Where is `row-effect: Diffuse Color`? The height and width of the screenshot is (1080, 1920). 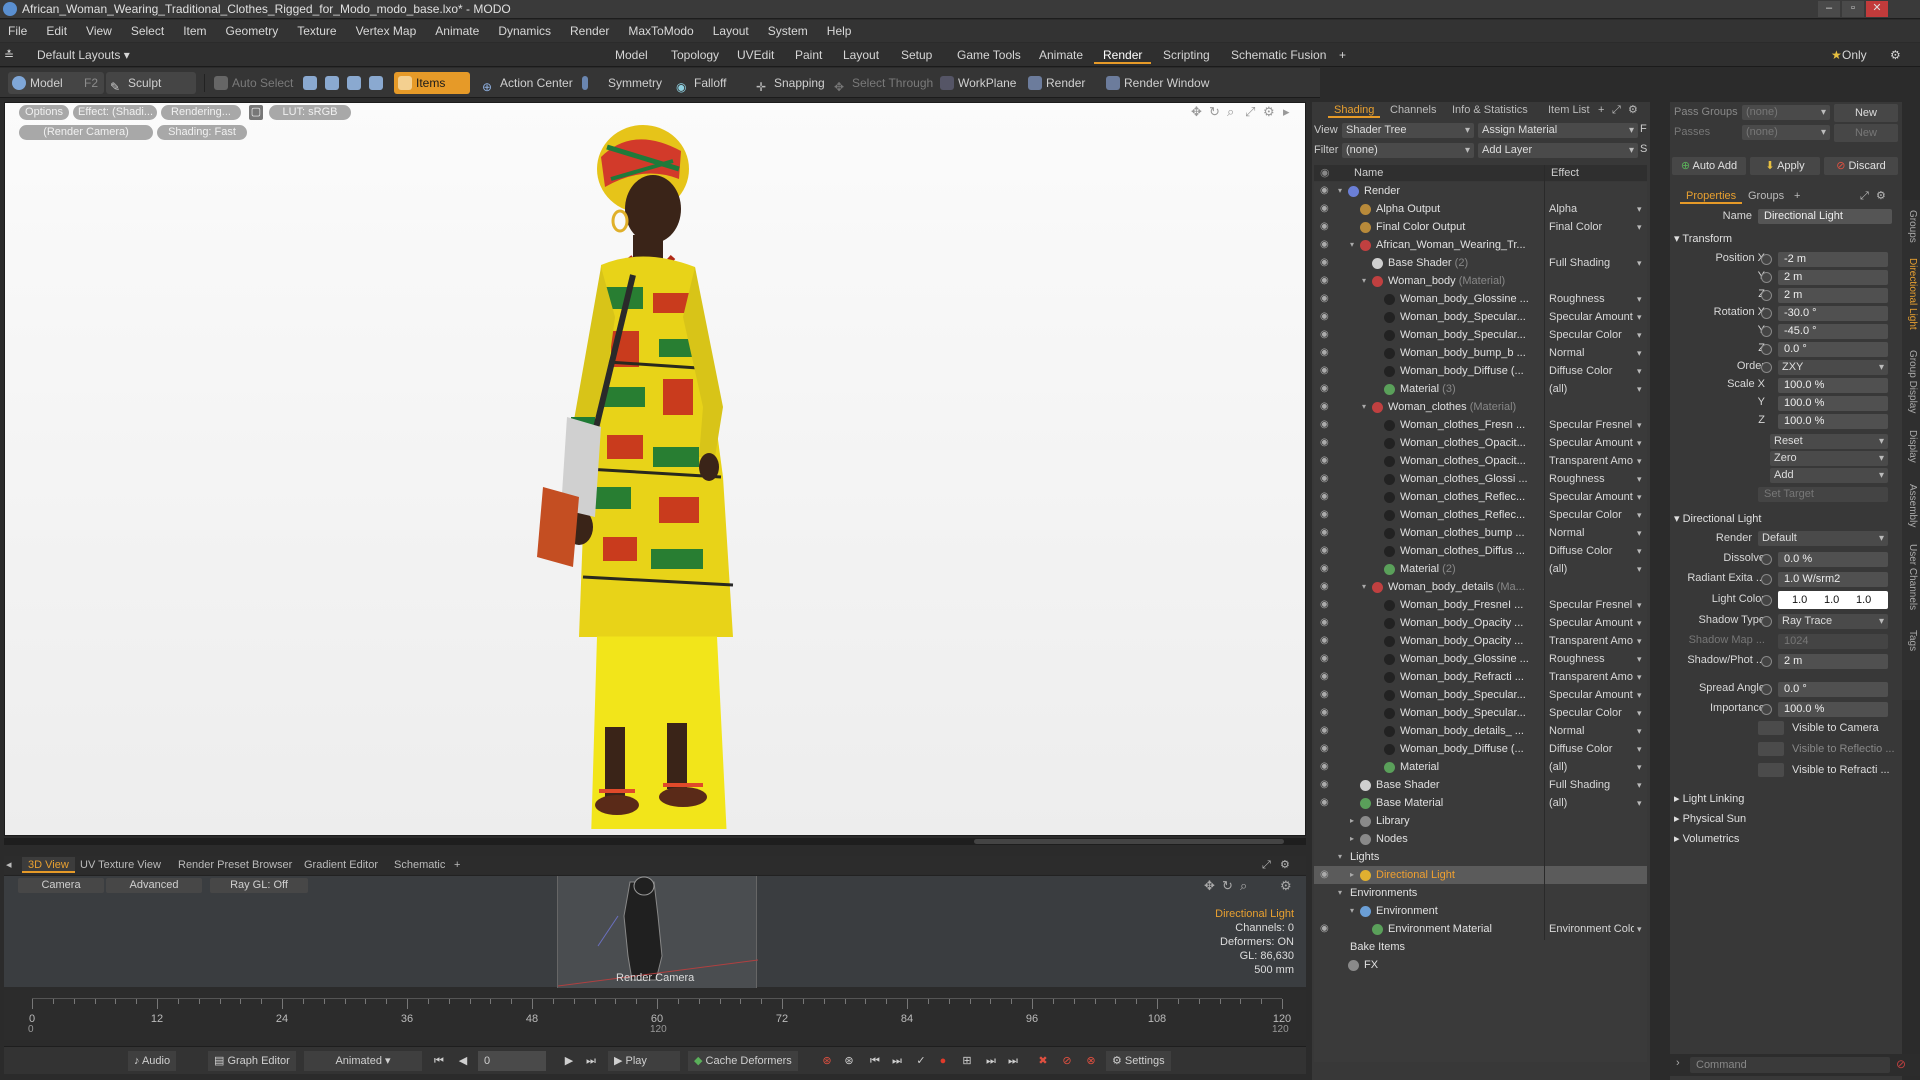 row-effect: Diffuse Color is located at coordinates (1591, 551).